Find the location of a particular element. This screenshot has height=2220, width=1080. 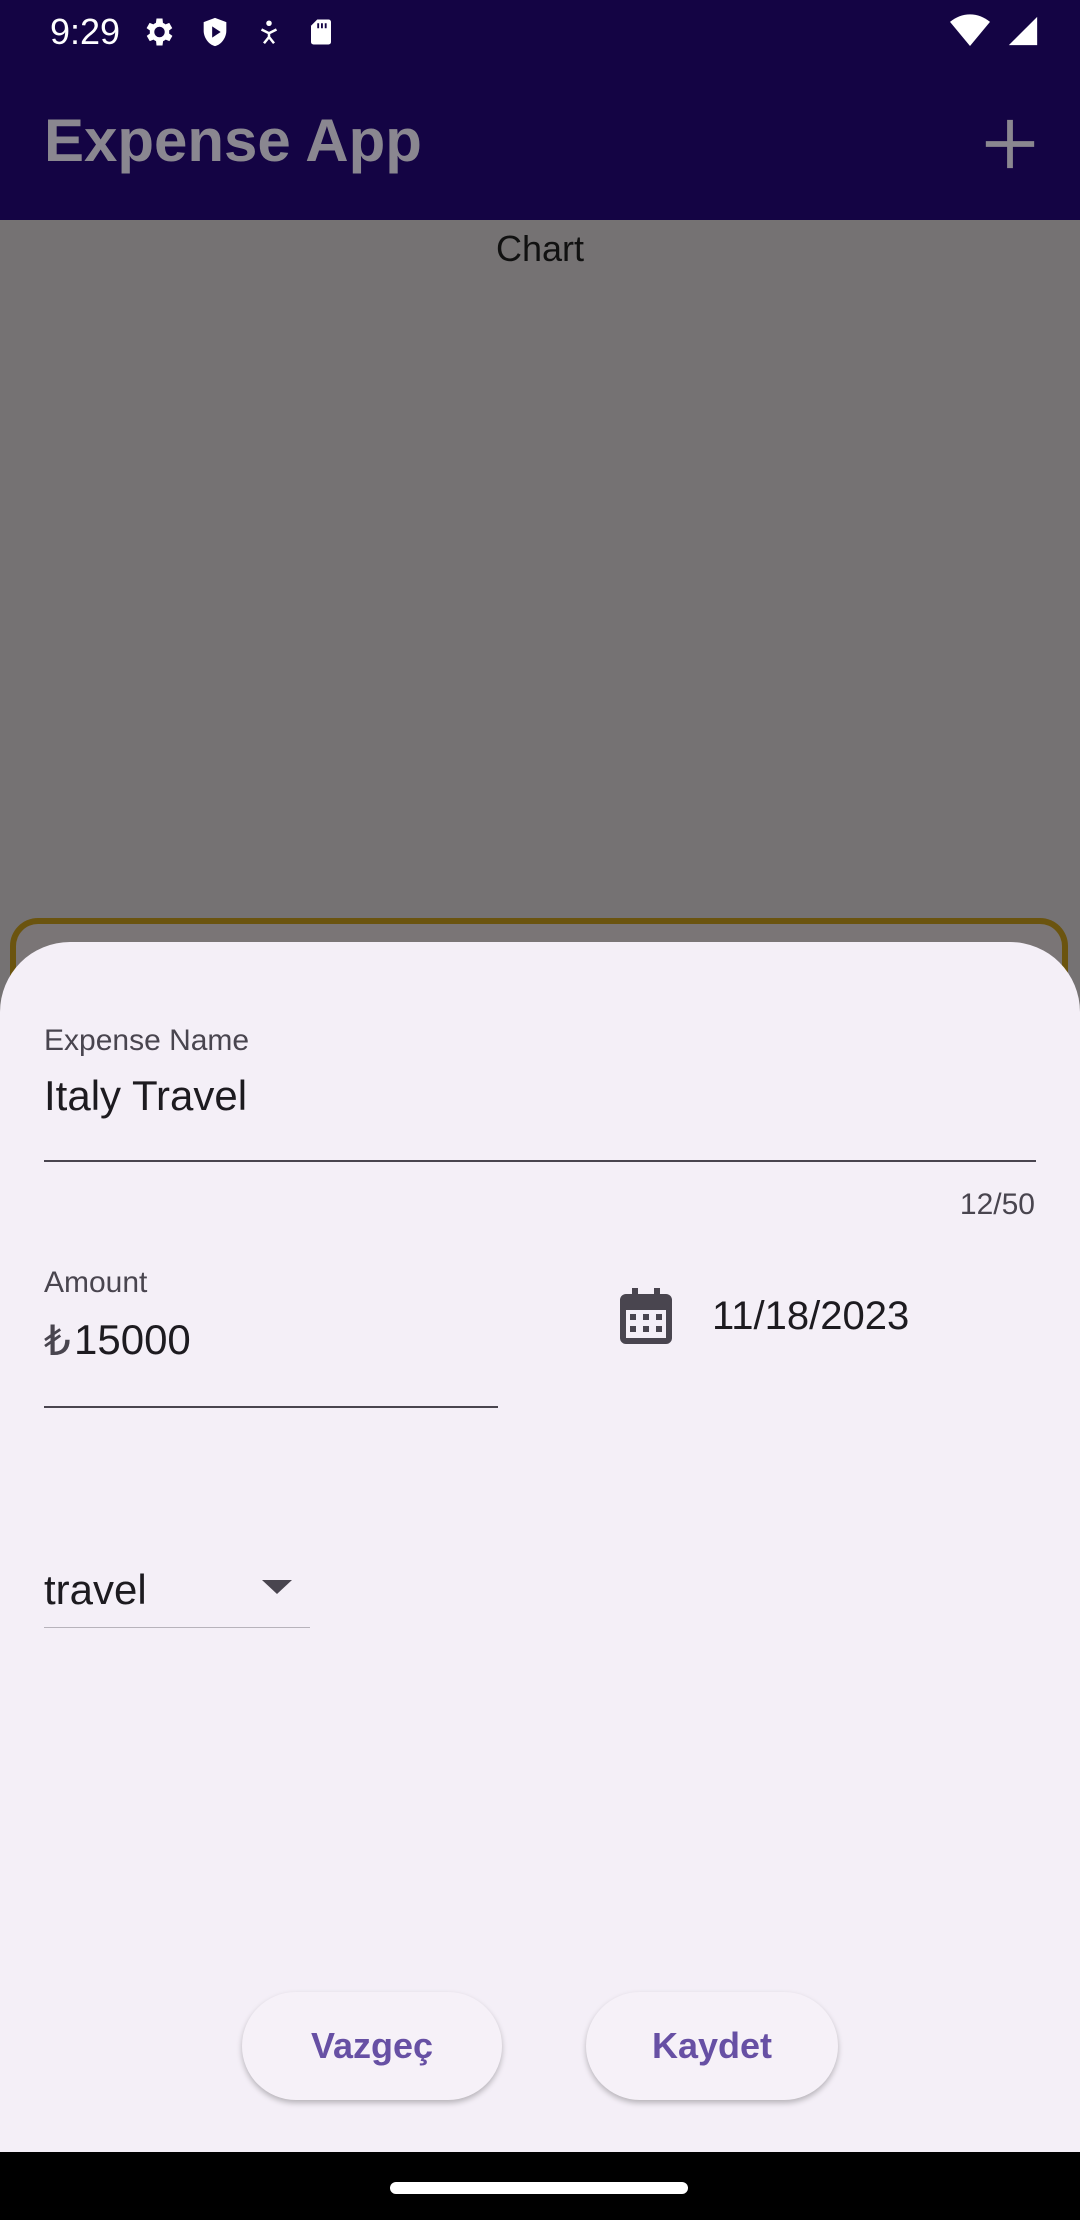

accessibility-icon is located at coordinates (269, 34).